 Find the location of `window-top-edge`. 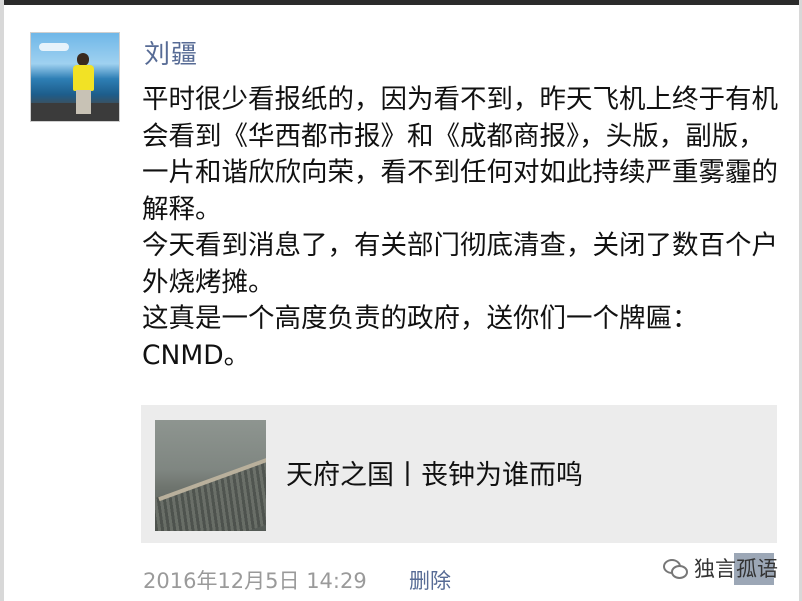

window-top-edge is located at coordinates (401, 2).